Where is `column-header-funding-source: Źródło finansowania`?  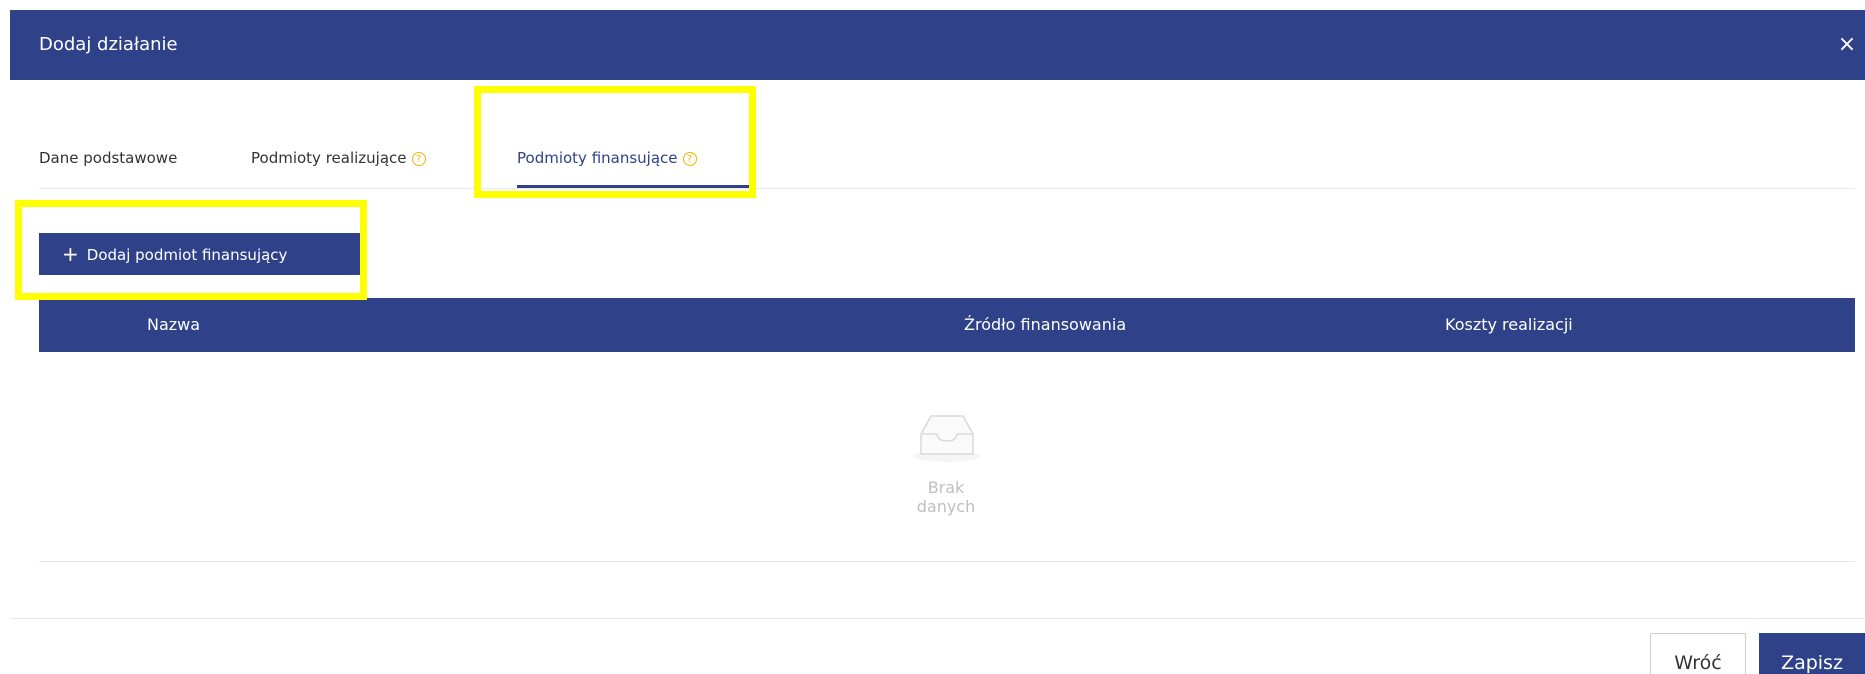
column-header-funding-source: Źródło finansowania is located at coordinates (1045, 325).